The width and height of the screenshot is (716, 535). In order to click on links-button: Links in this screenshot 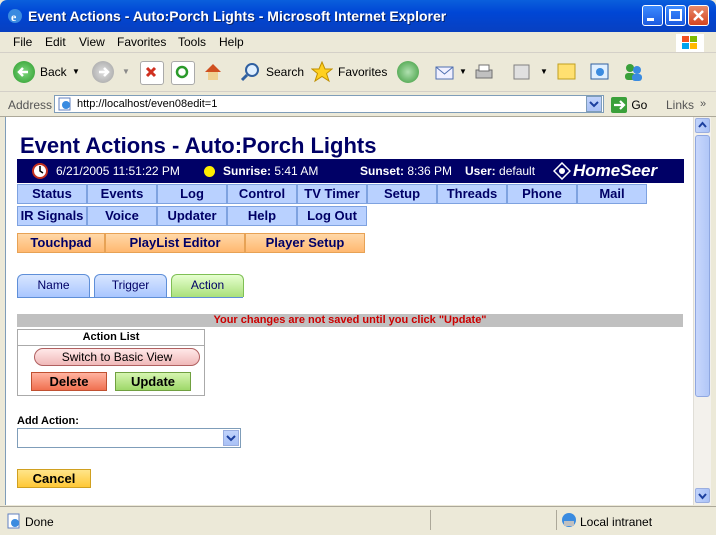, I will do `click(680, 105)`.